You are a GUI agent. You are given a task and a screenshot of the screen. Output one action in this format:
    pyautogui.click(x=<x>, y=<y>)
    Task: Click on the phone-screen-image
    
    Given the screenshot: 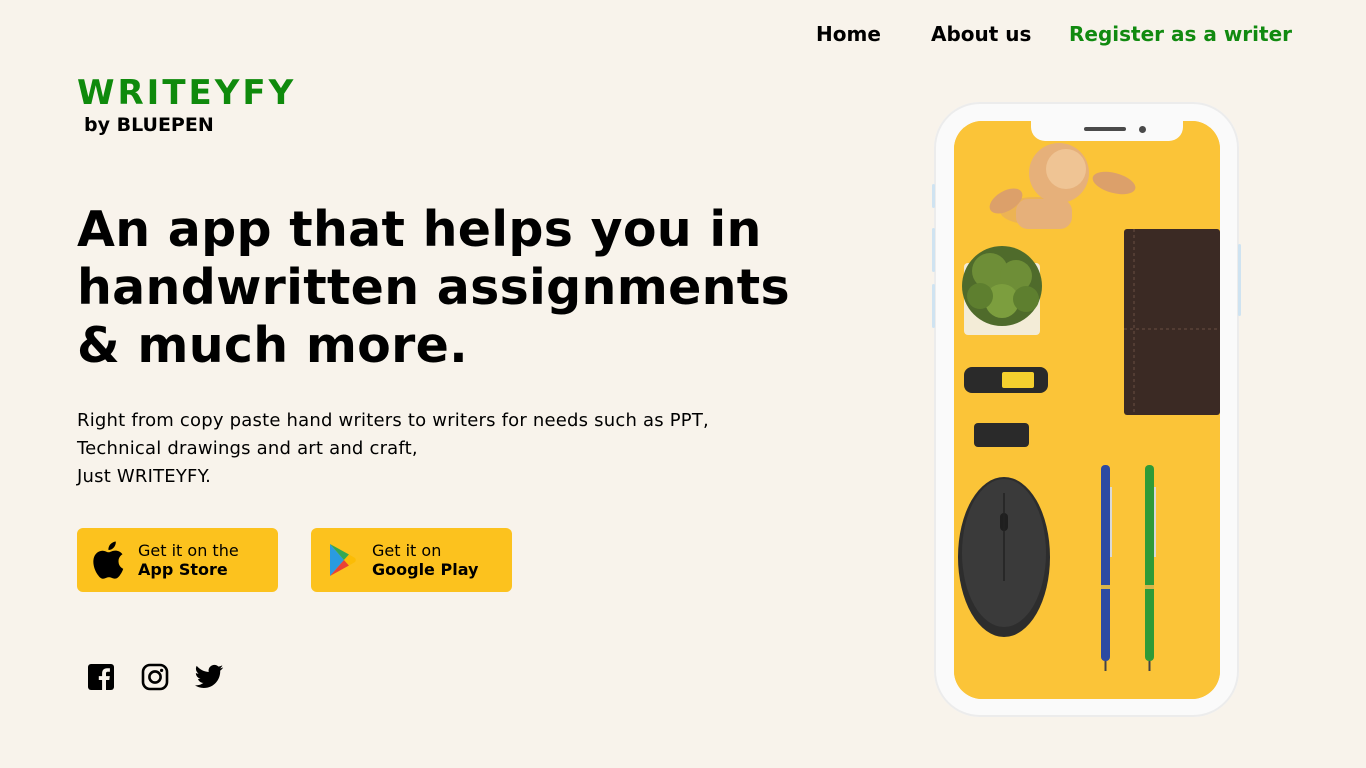 What is the action you would take?
    pyautogui.click(x=1087, y=410)
    